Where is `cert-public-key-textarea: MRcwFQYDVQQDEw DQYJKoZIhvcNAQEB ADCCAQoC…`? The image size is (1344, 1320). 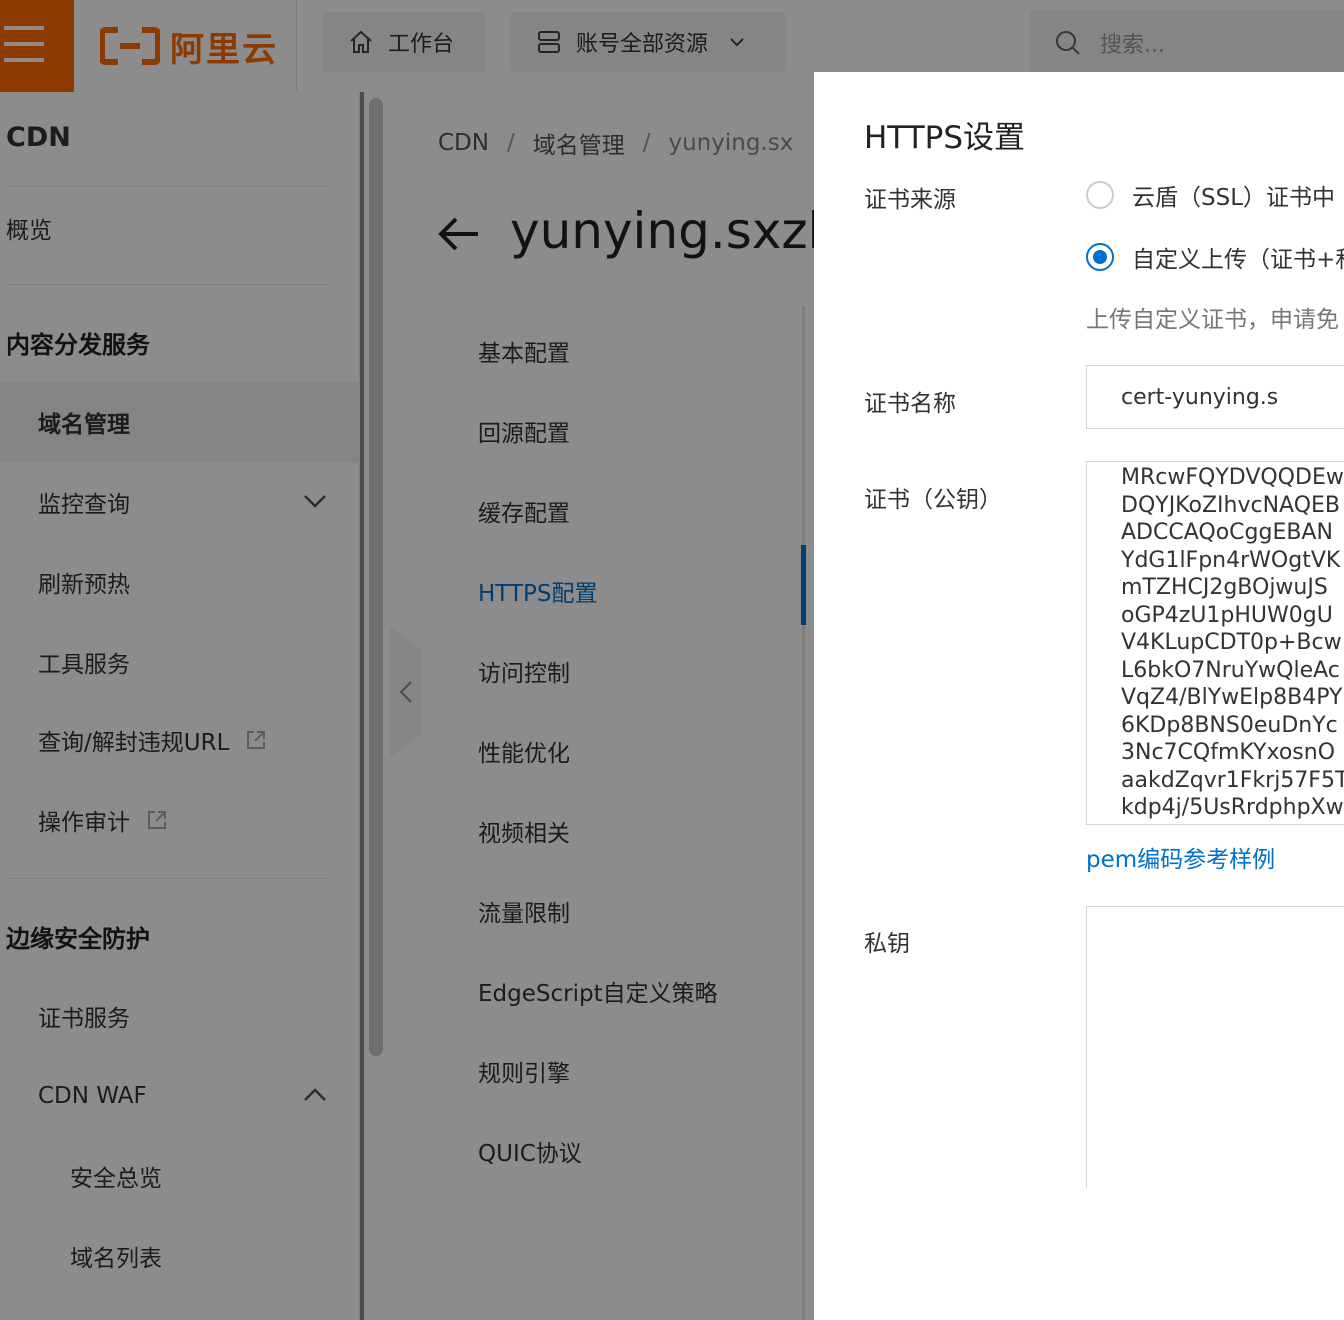 cert-public-key-textarea: MRcwFQYDVQQDEw DQYJKoZIhvcNAQEB ADCCAQoC… is located at coordinates (1215, 643).